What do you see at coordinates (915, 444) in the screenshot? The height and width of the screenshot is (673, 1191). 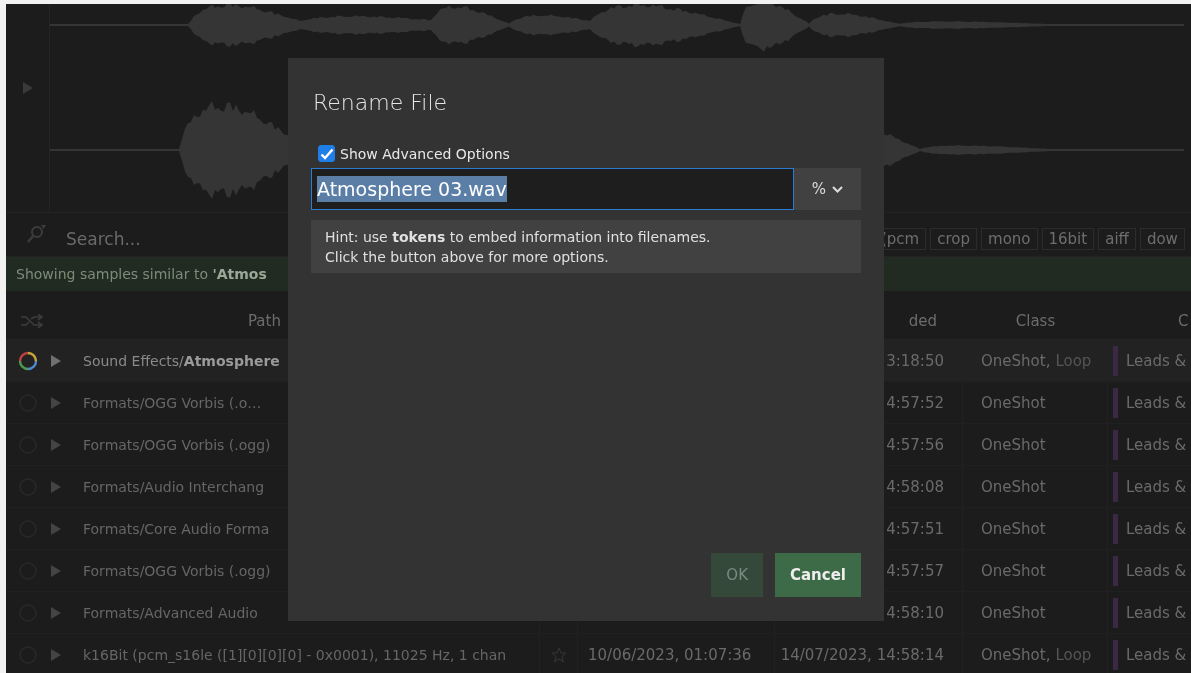 I see `date-modified: 4:57:56` at bounding box center [915, 444].